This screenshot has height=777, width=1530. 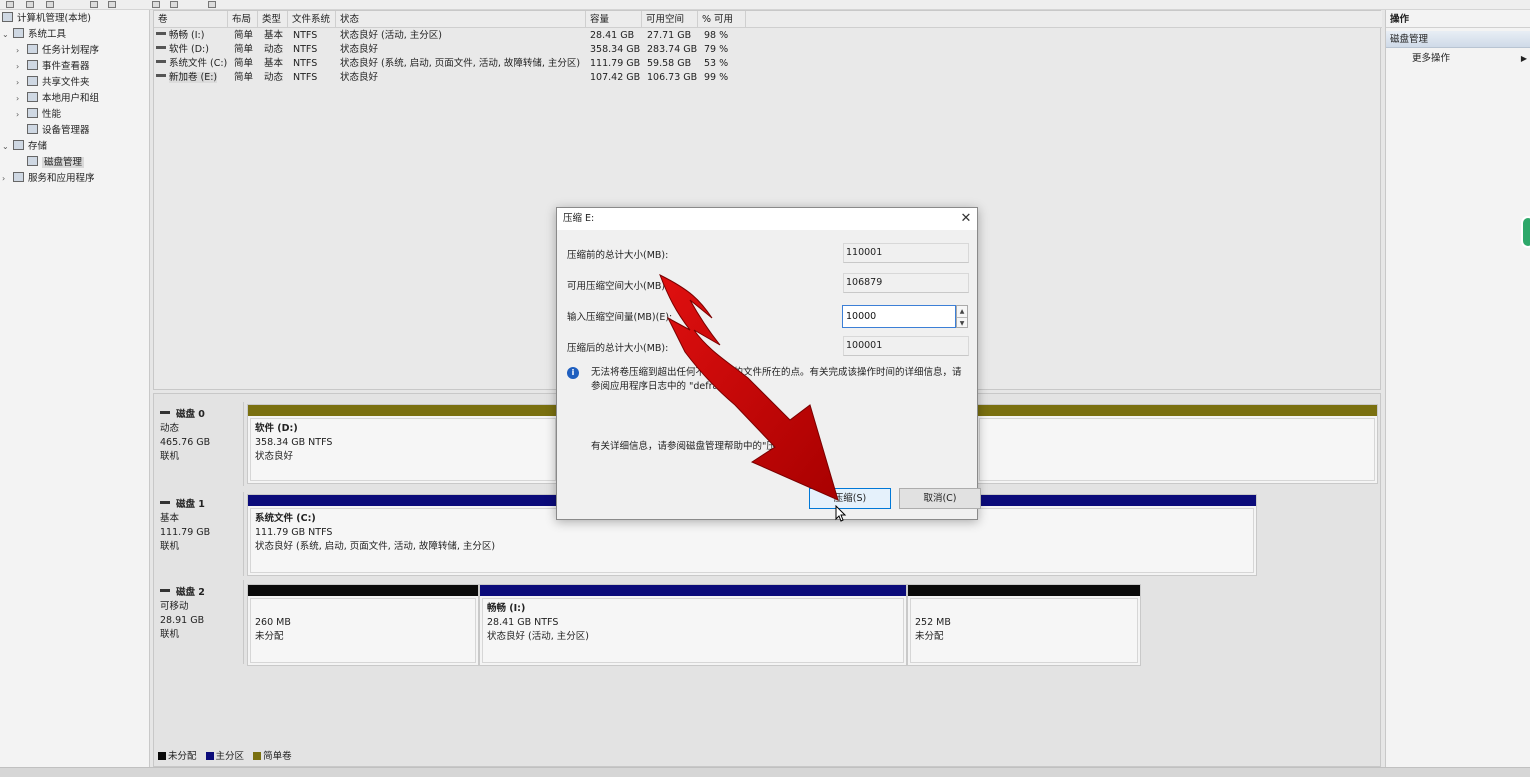 What do you see at coordinates (966, 219) in the screenshot?
I see `close-icon: ✕` at bounding box center [966, 219].